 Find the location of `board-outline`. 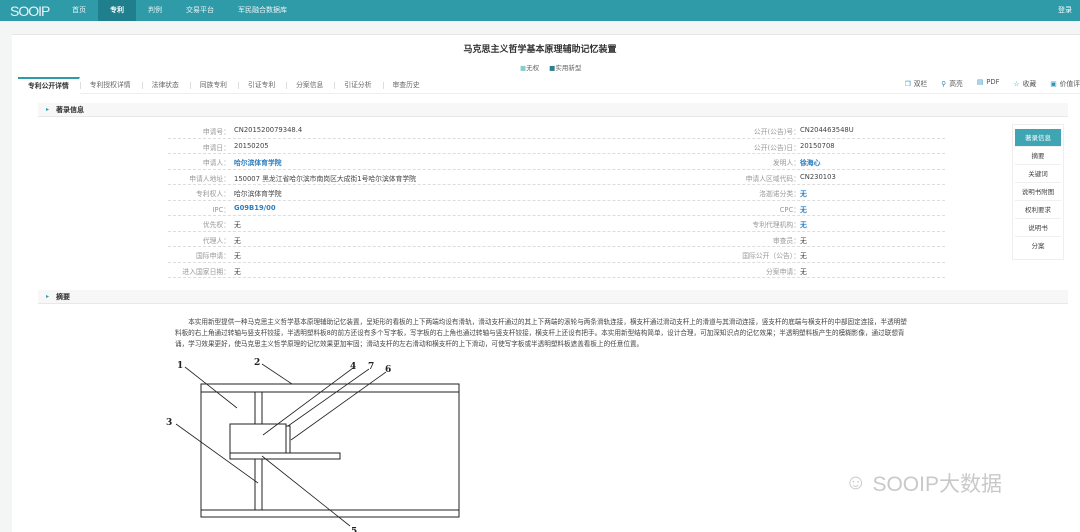

board-outline is located at coordinates (330, 450).